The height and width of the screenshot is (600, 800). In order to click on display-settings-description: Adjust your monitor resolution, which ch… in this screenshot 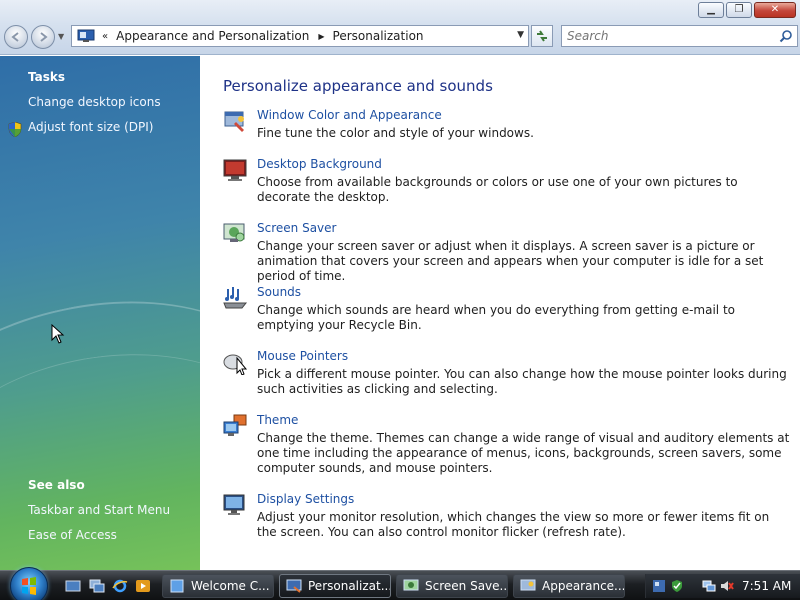, I will do `click(513, 524)`.